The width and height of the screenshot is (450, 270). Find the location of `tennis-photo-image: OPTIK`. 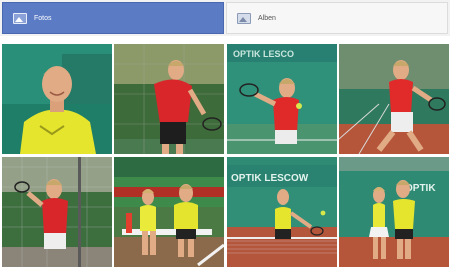

tennis-photo-image: OPTIK is located at coordinates (394, 212).